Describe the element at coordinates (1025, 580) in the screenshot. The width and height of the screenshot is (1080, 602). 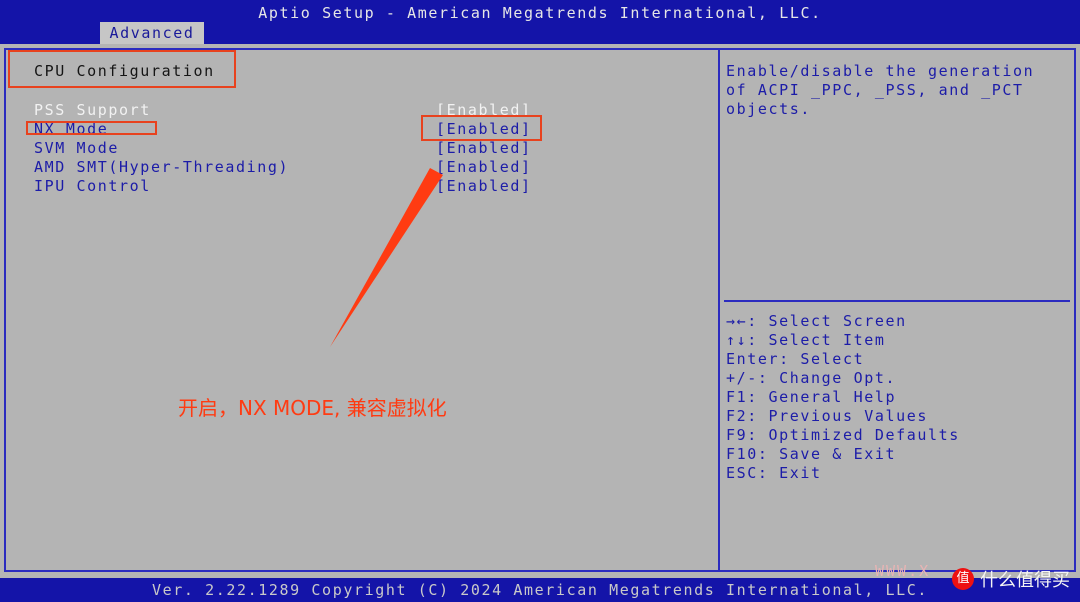
I see `watermark-brand: 什么值得买` at that location.